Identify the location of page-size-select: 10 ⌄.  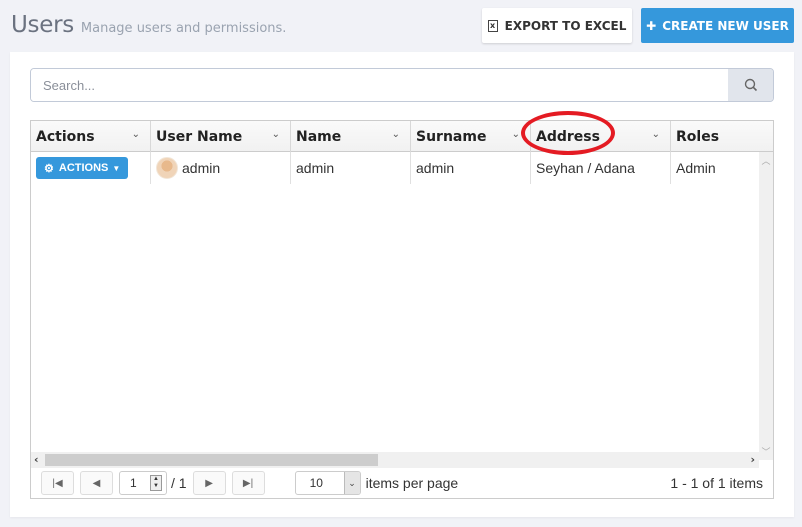
(327, 483).